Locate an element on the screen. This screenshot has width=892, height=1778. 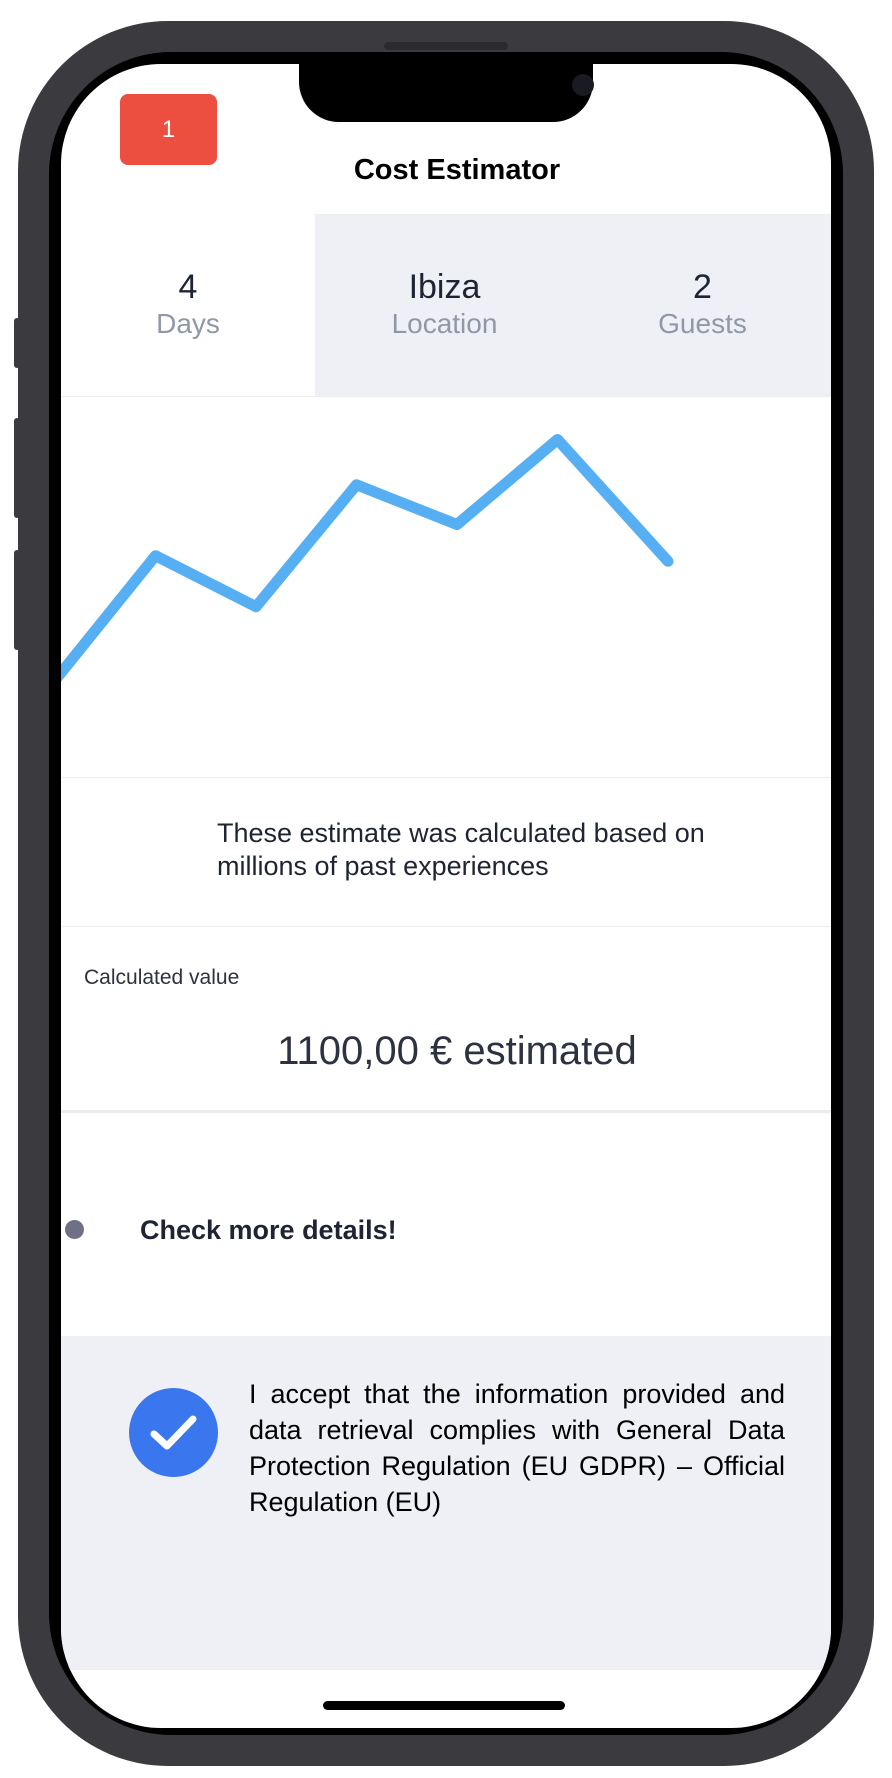
check-details-link: Check more details! is located at coordinates (268, 1230).